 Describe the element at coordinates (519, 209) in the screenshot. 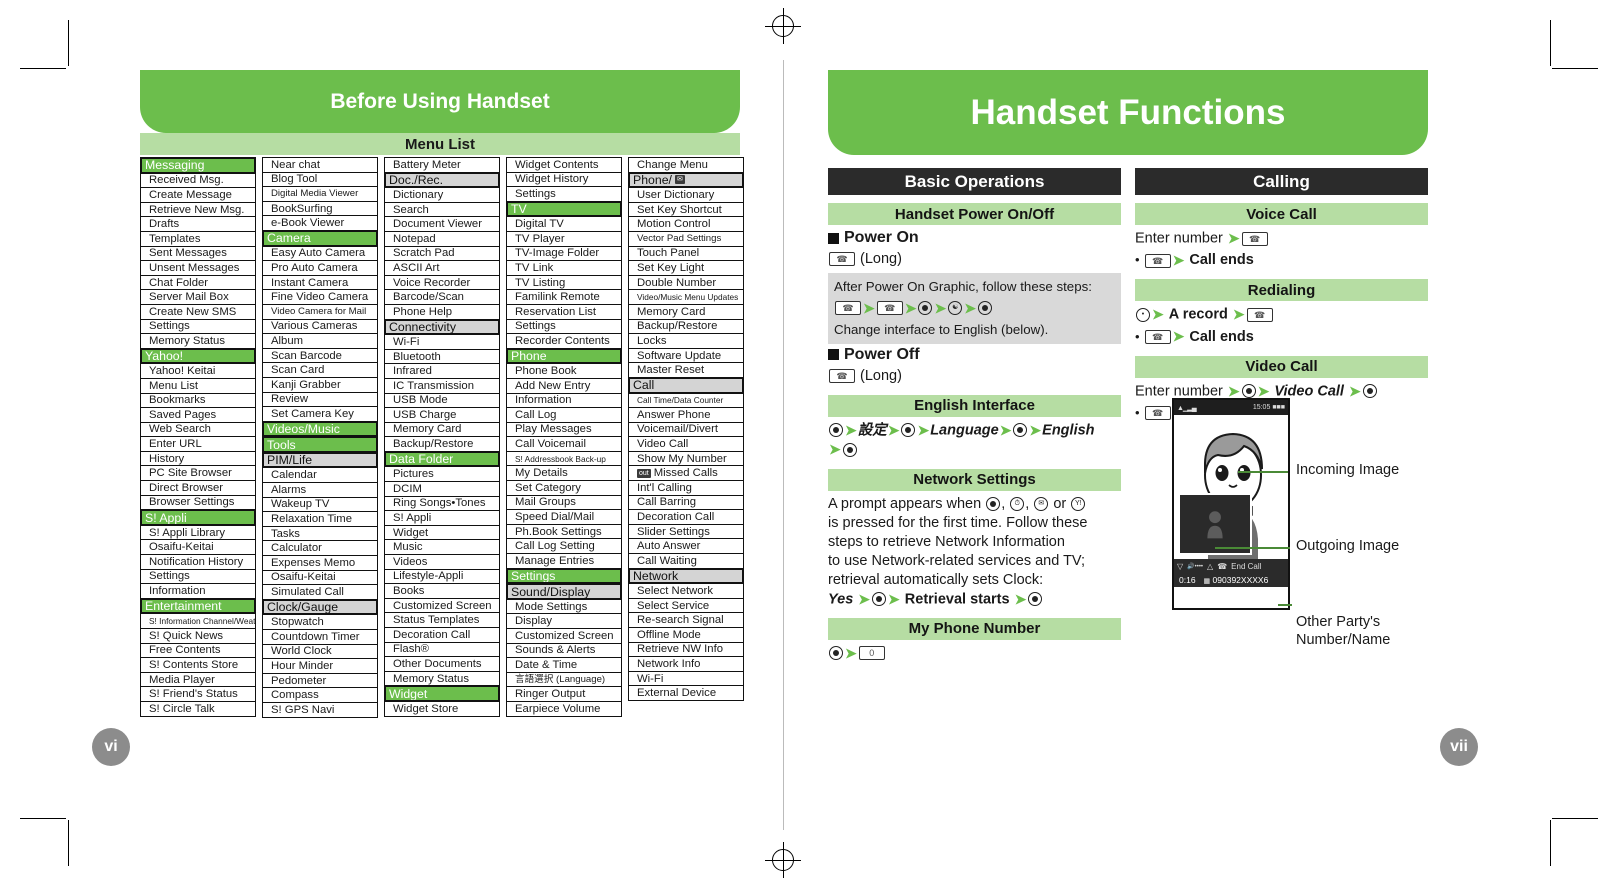

I see `menu-item-label: TV` at that location.